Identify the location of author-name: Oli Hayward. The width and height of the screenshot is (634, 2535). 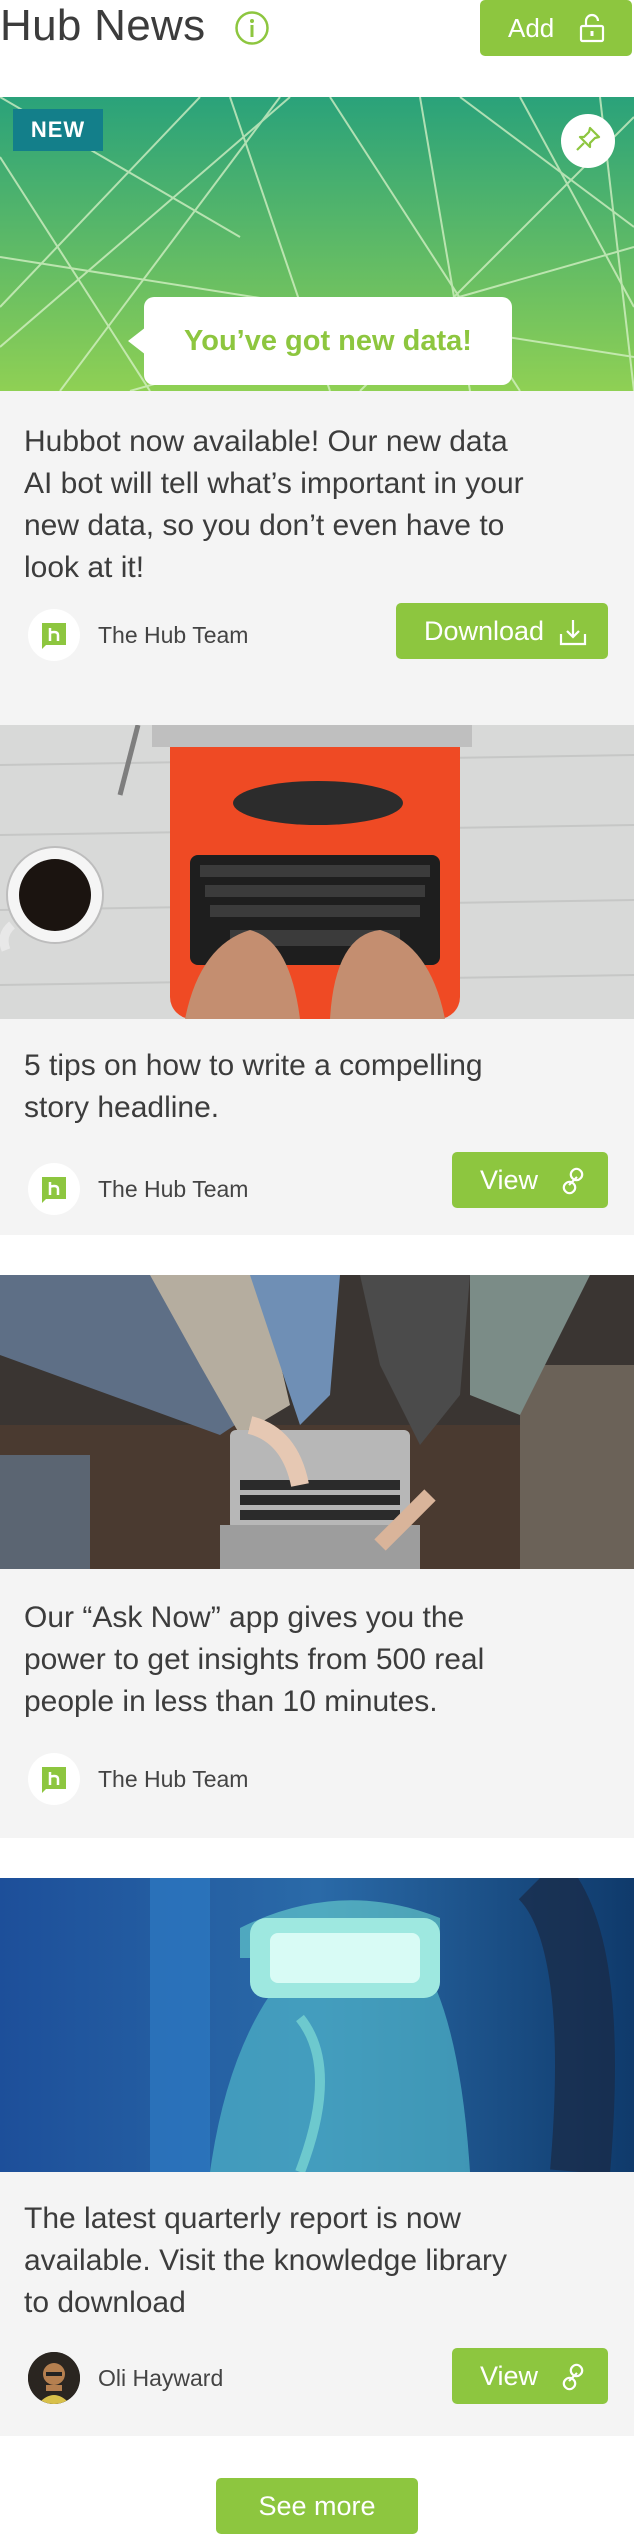
(161, 2377).